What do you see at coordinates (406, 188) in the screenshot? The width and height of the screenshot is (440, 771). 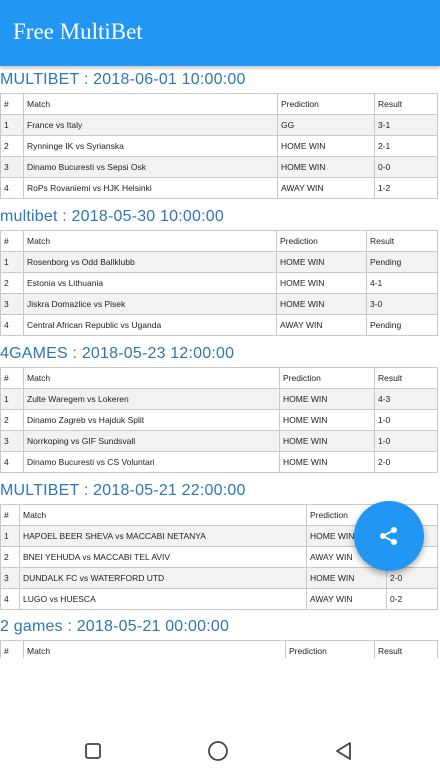 I see `row-result: 1-2` at bounding box center [406, 188].